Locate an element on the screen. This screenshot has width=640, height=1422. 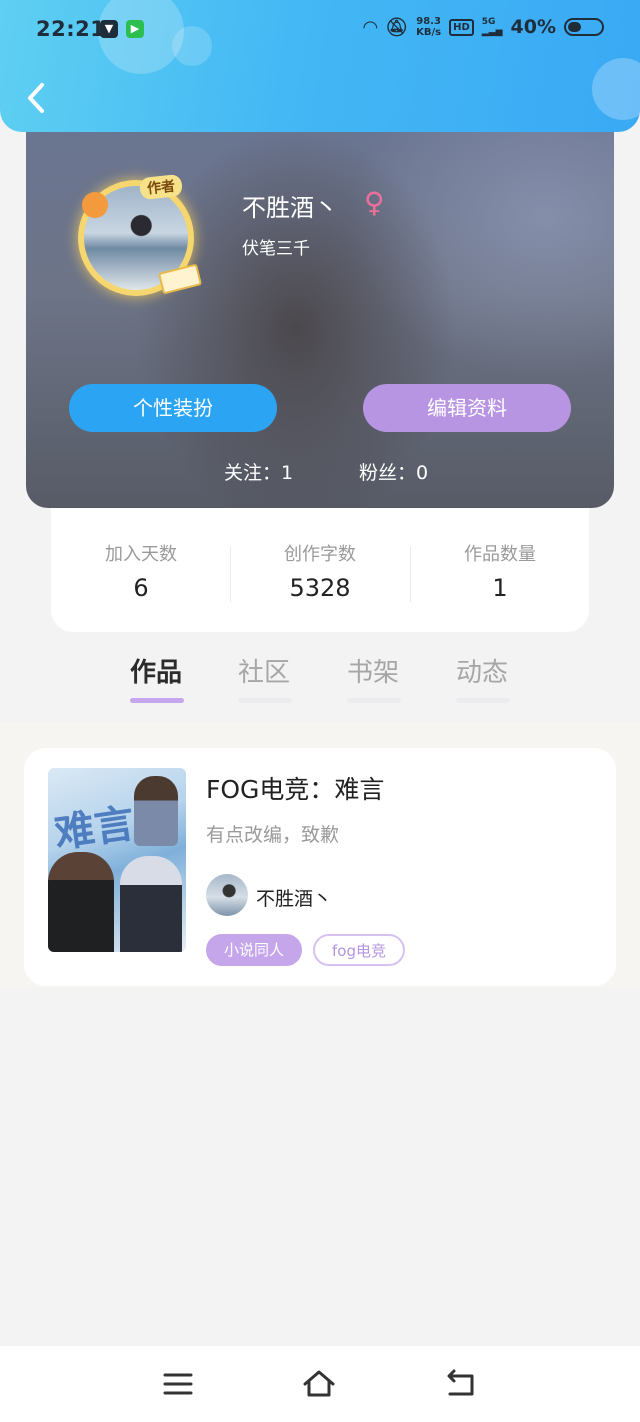
female-icon: ♀ is located at coordinates (374, 202).